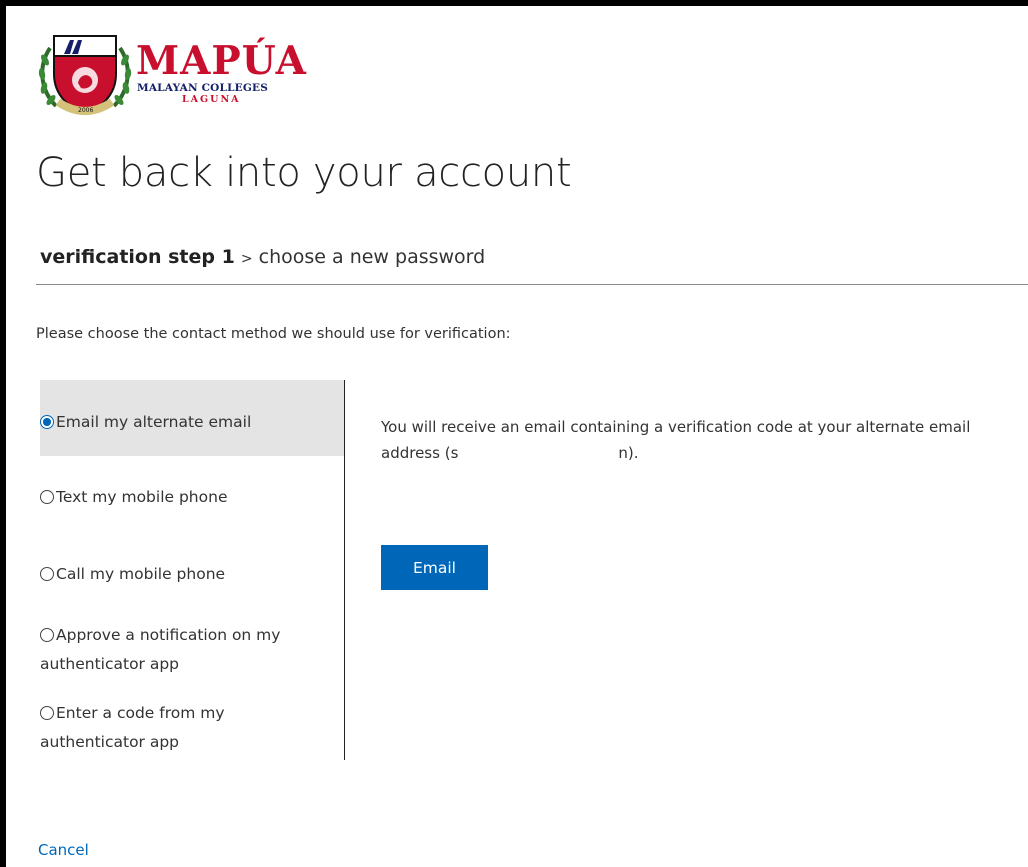 Image resolution: width=1028 pixels, height=867 pixels. Describe the element at coordinates (47, 422) in the screenshot. I see `radio-selected-icon` at that location.